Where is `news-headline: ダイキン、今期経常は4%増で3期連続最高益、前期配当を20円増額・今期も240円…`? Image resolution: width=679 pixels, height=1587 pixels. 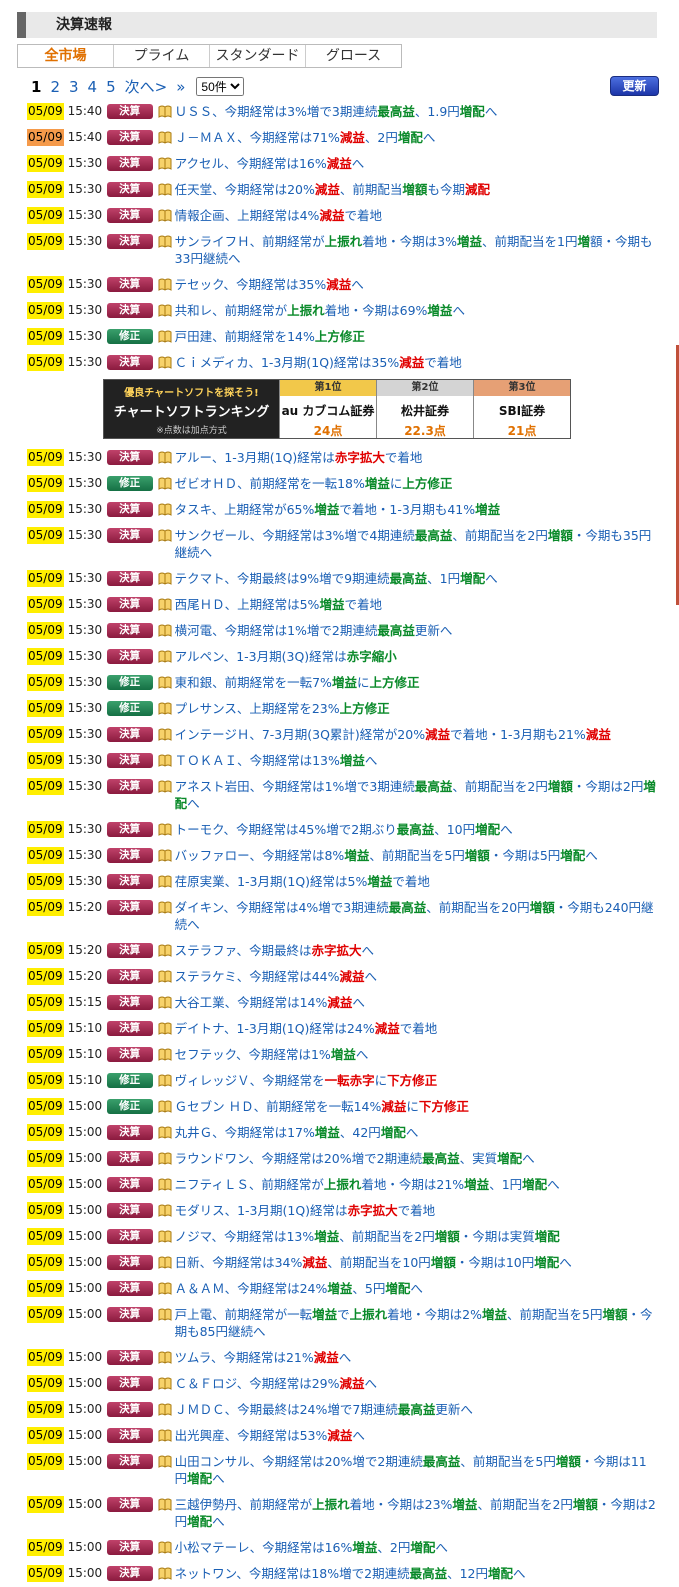
news-headline: ダイキン、今期経常は4%増で3期連続最高益、前期配当を20円増額・今期も240円… is located at coordinates (416, 916).